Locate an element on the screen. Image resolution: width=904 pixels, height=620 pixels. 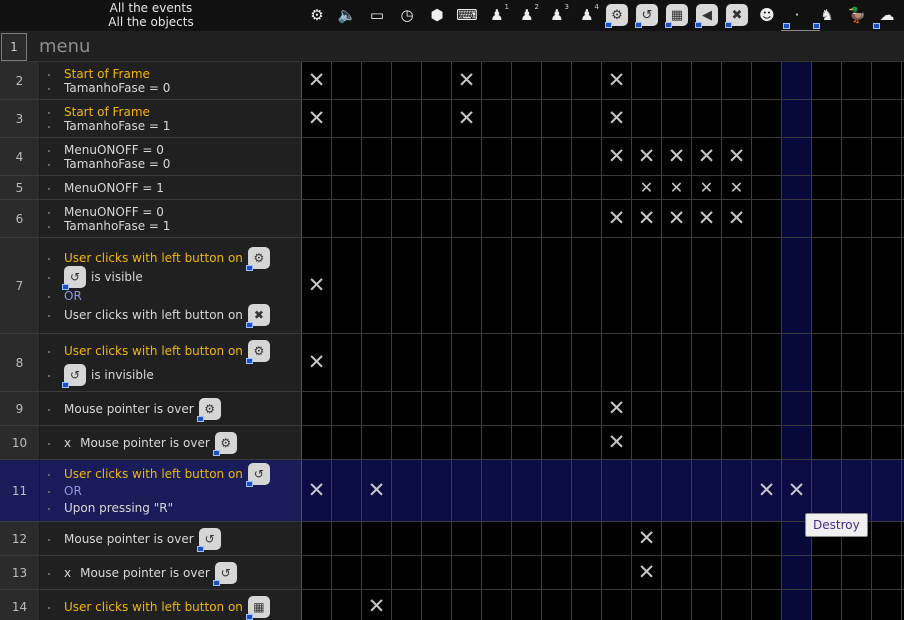
event-number: 5 is located at coordinates (20, 187).